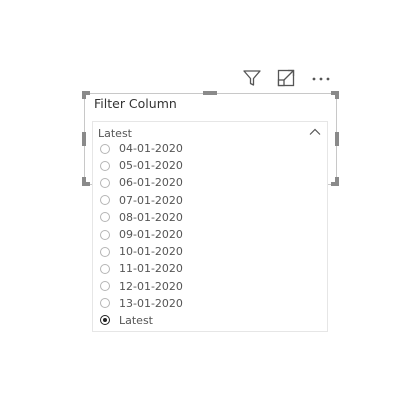  Describe the element at coordinates (315, 132) in the screenshot. I see `chevron-up-icon` at that location.